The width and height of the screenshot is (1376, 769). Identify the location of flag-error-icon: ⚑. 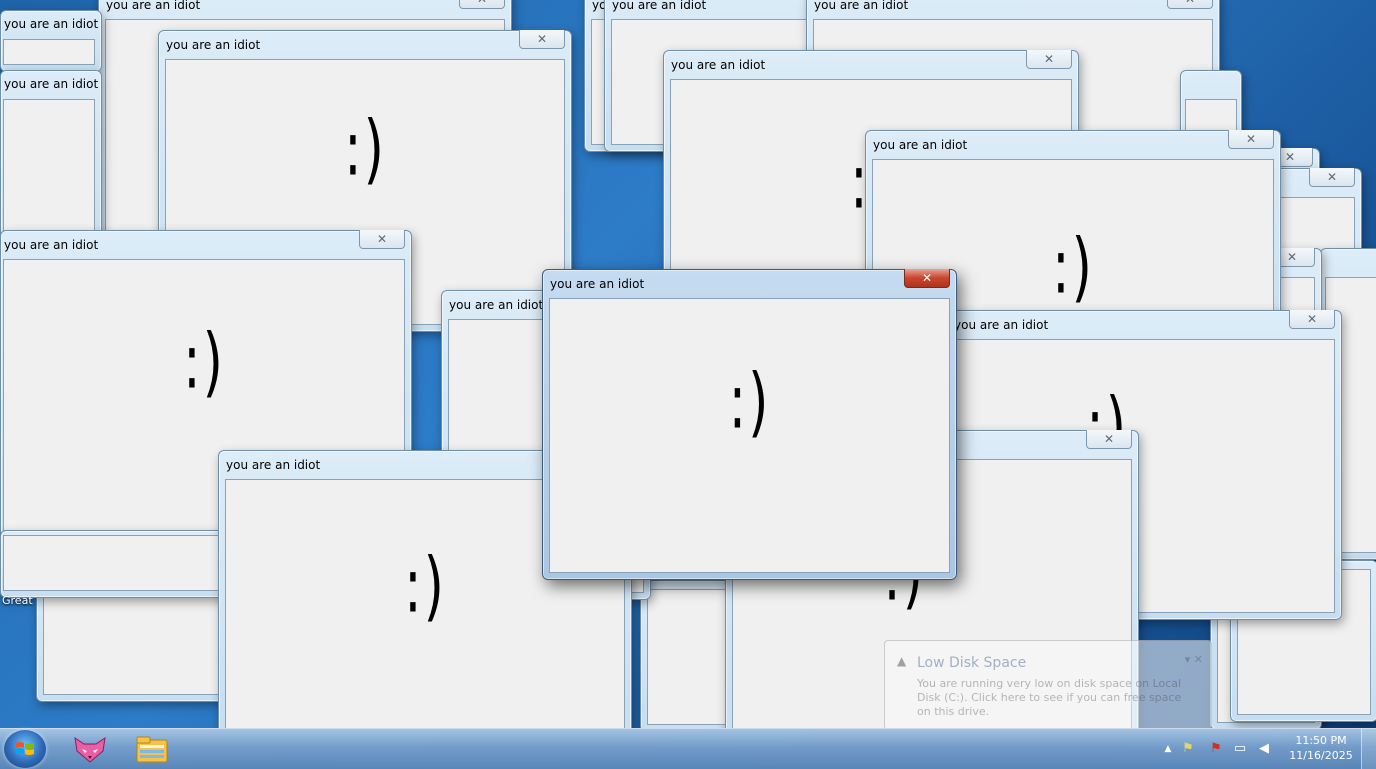
(1216, 749).